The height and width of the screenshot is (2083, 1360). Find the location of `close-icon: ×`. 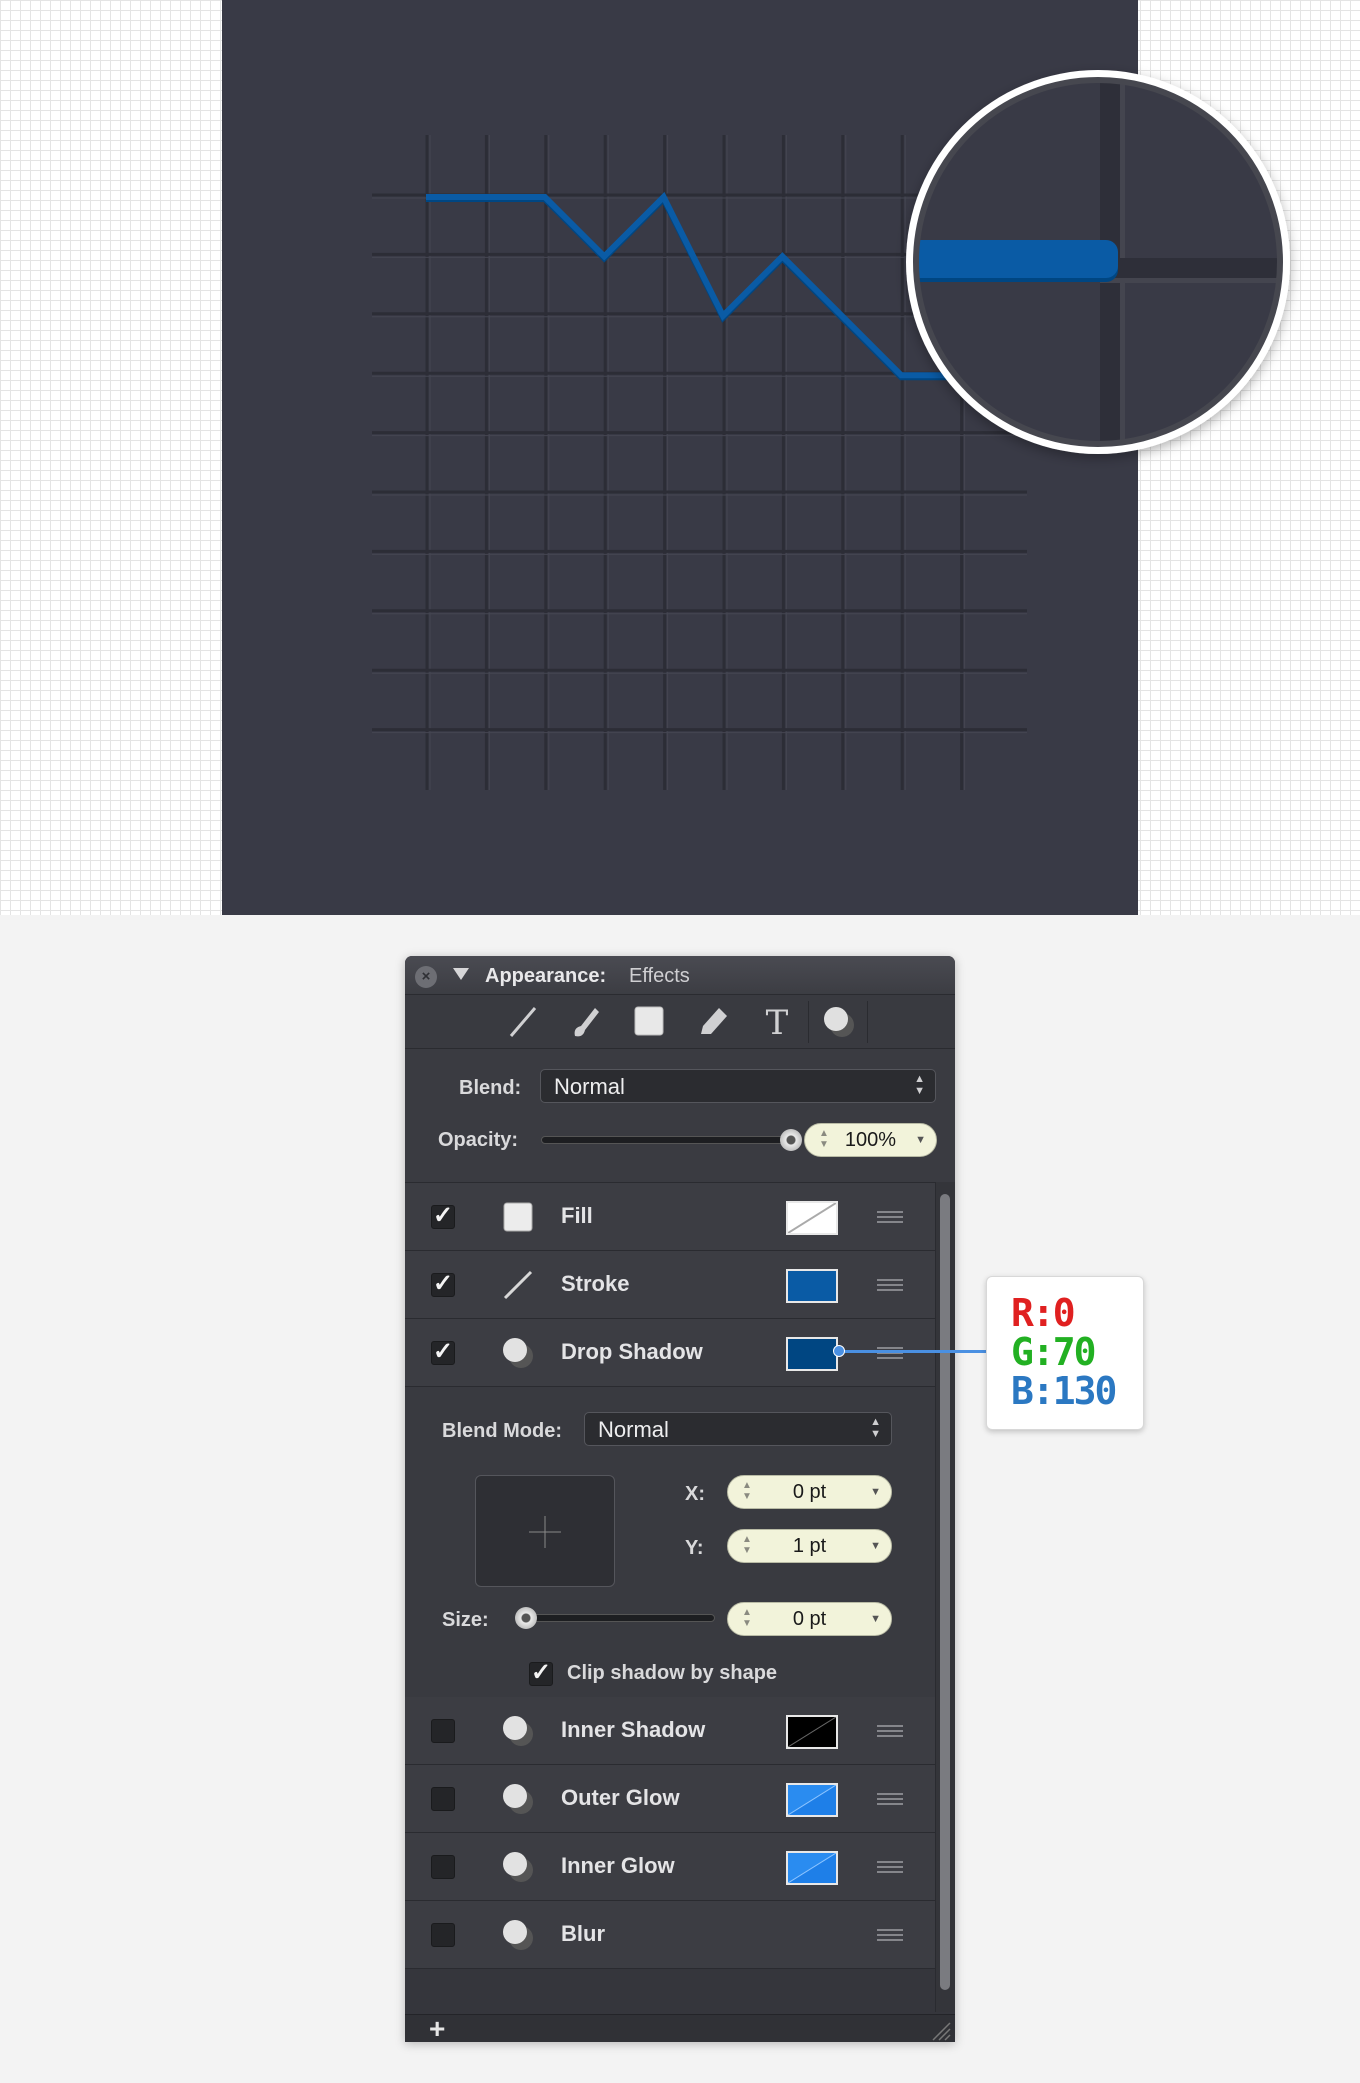

close-icon: × is located at coordinates (426, 977).